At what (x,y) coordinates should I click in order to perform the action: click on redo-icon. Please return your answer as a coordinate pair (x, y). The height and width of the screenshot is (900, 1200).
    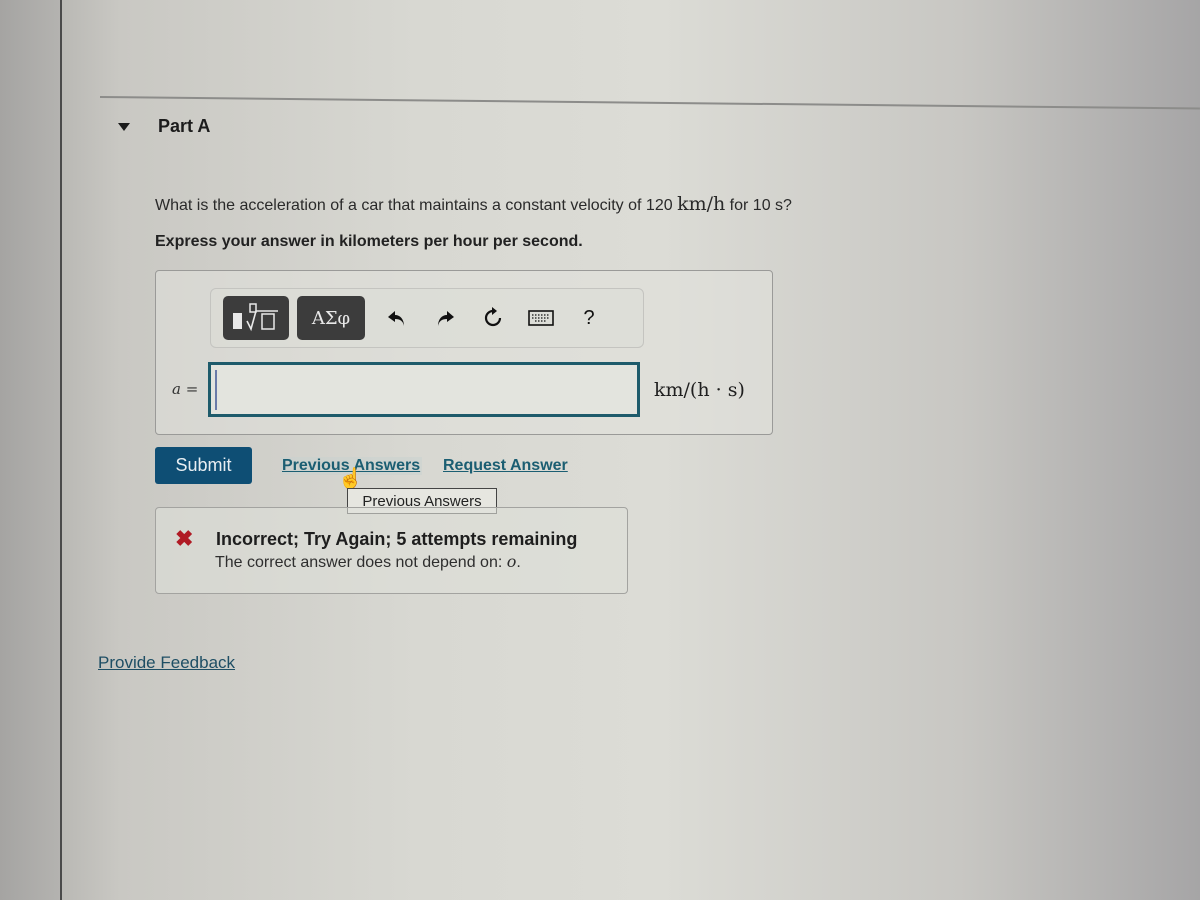
    Looking at the image, I should click on (446, 318).